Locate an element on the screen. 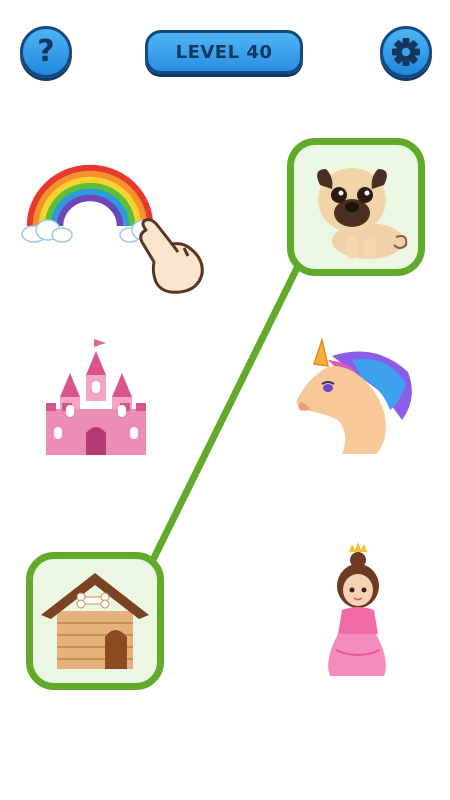  doghouse-icon is located at coordinates (95, 621).